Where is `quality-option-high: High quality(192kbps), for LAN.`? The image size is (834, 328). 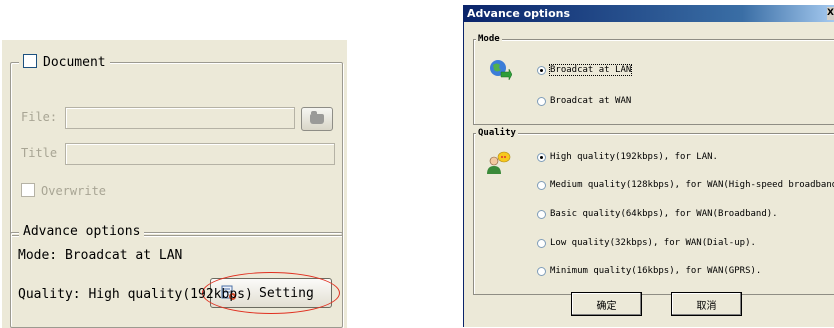 quality-option-high: High quality(192kbps), for LAN. is located at coordinates (627, 157).